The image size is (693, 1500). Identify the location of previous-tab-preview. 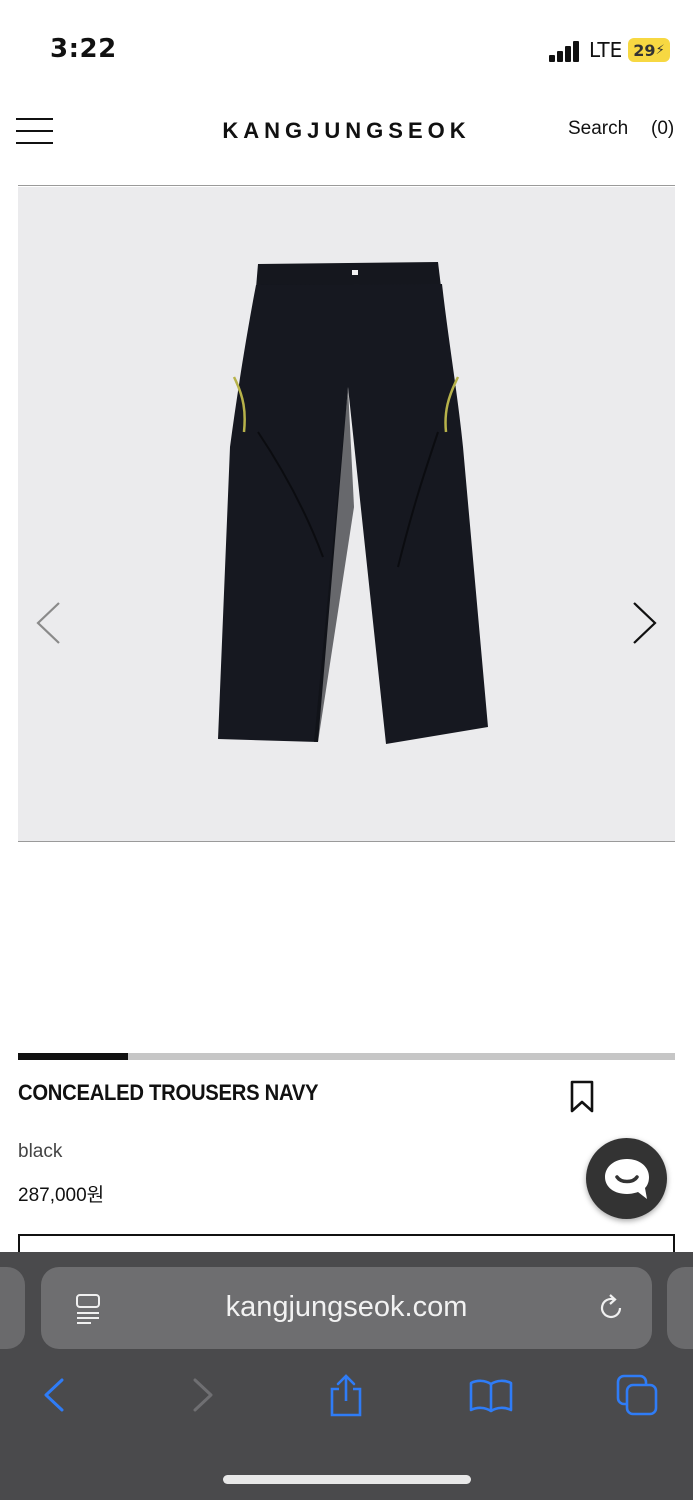
(12, 1308).